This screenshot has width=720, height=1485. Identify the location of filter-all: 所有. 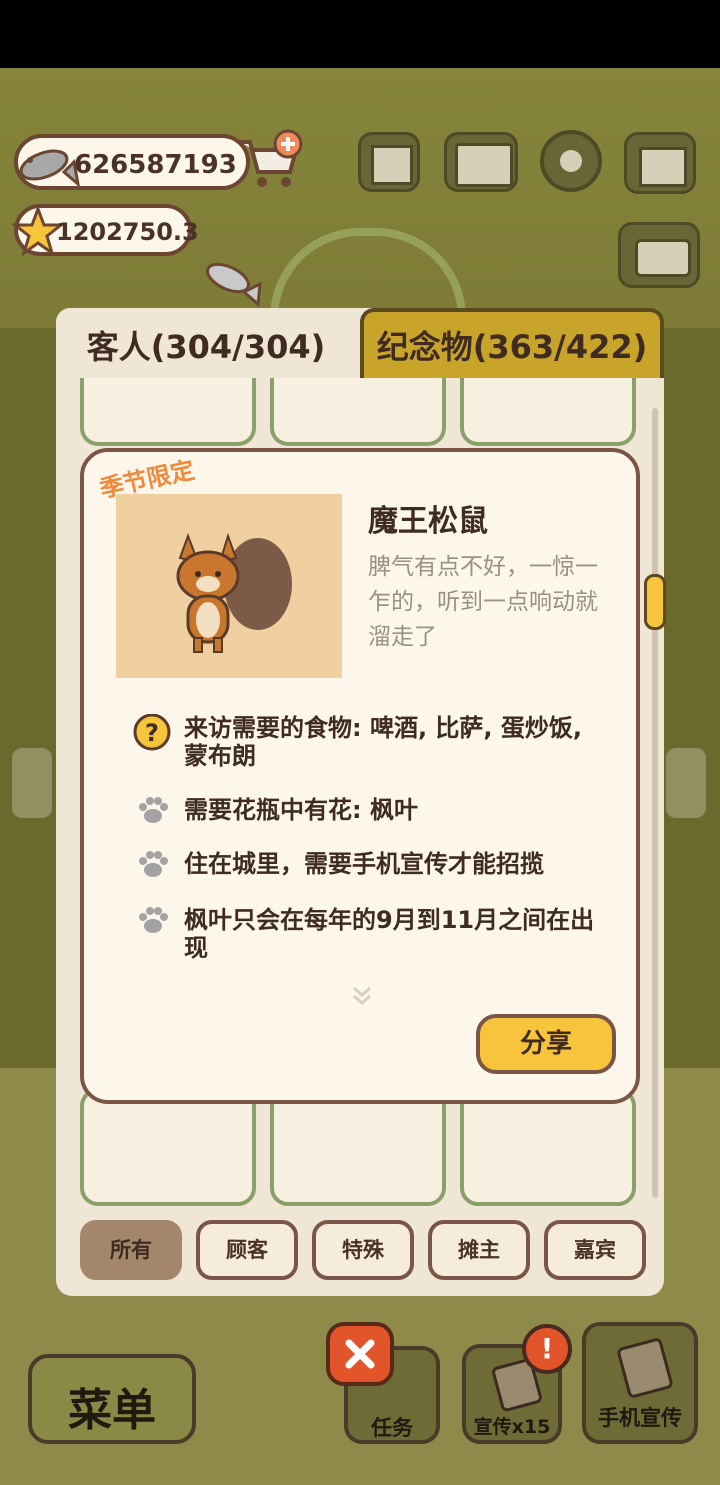
(131, 1250).